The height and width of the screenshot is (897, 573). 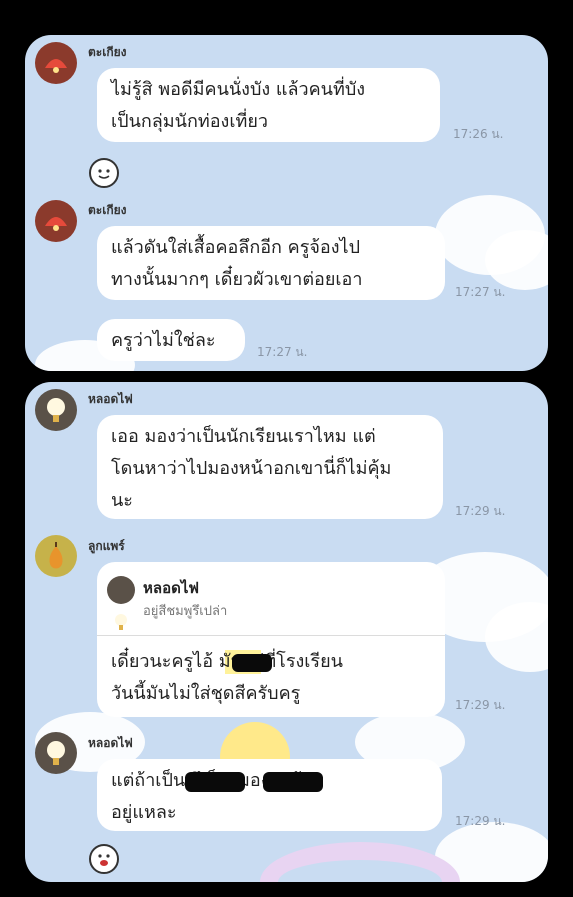 I want to click on message-time: 17:26 น., so click(x=478, y=134).